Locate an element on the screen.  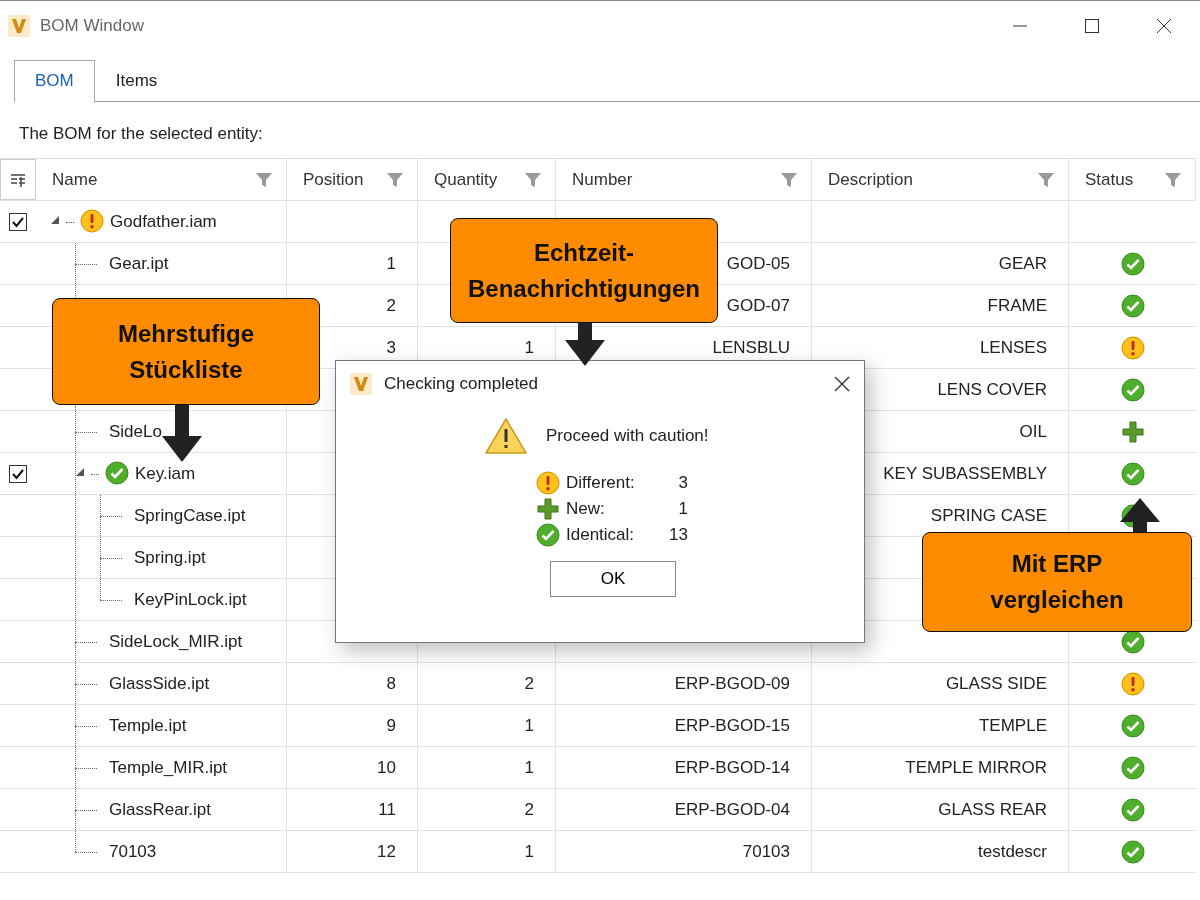
table-cell: TEMPLE is located at coordinates (1012, 725).